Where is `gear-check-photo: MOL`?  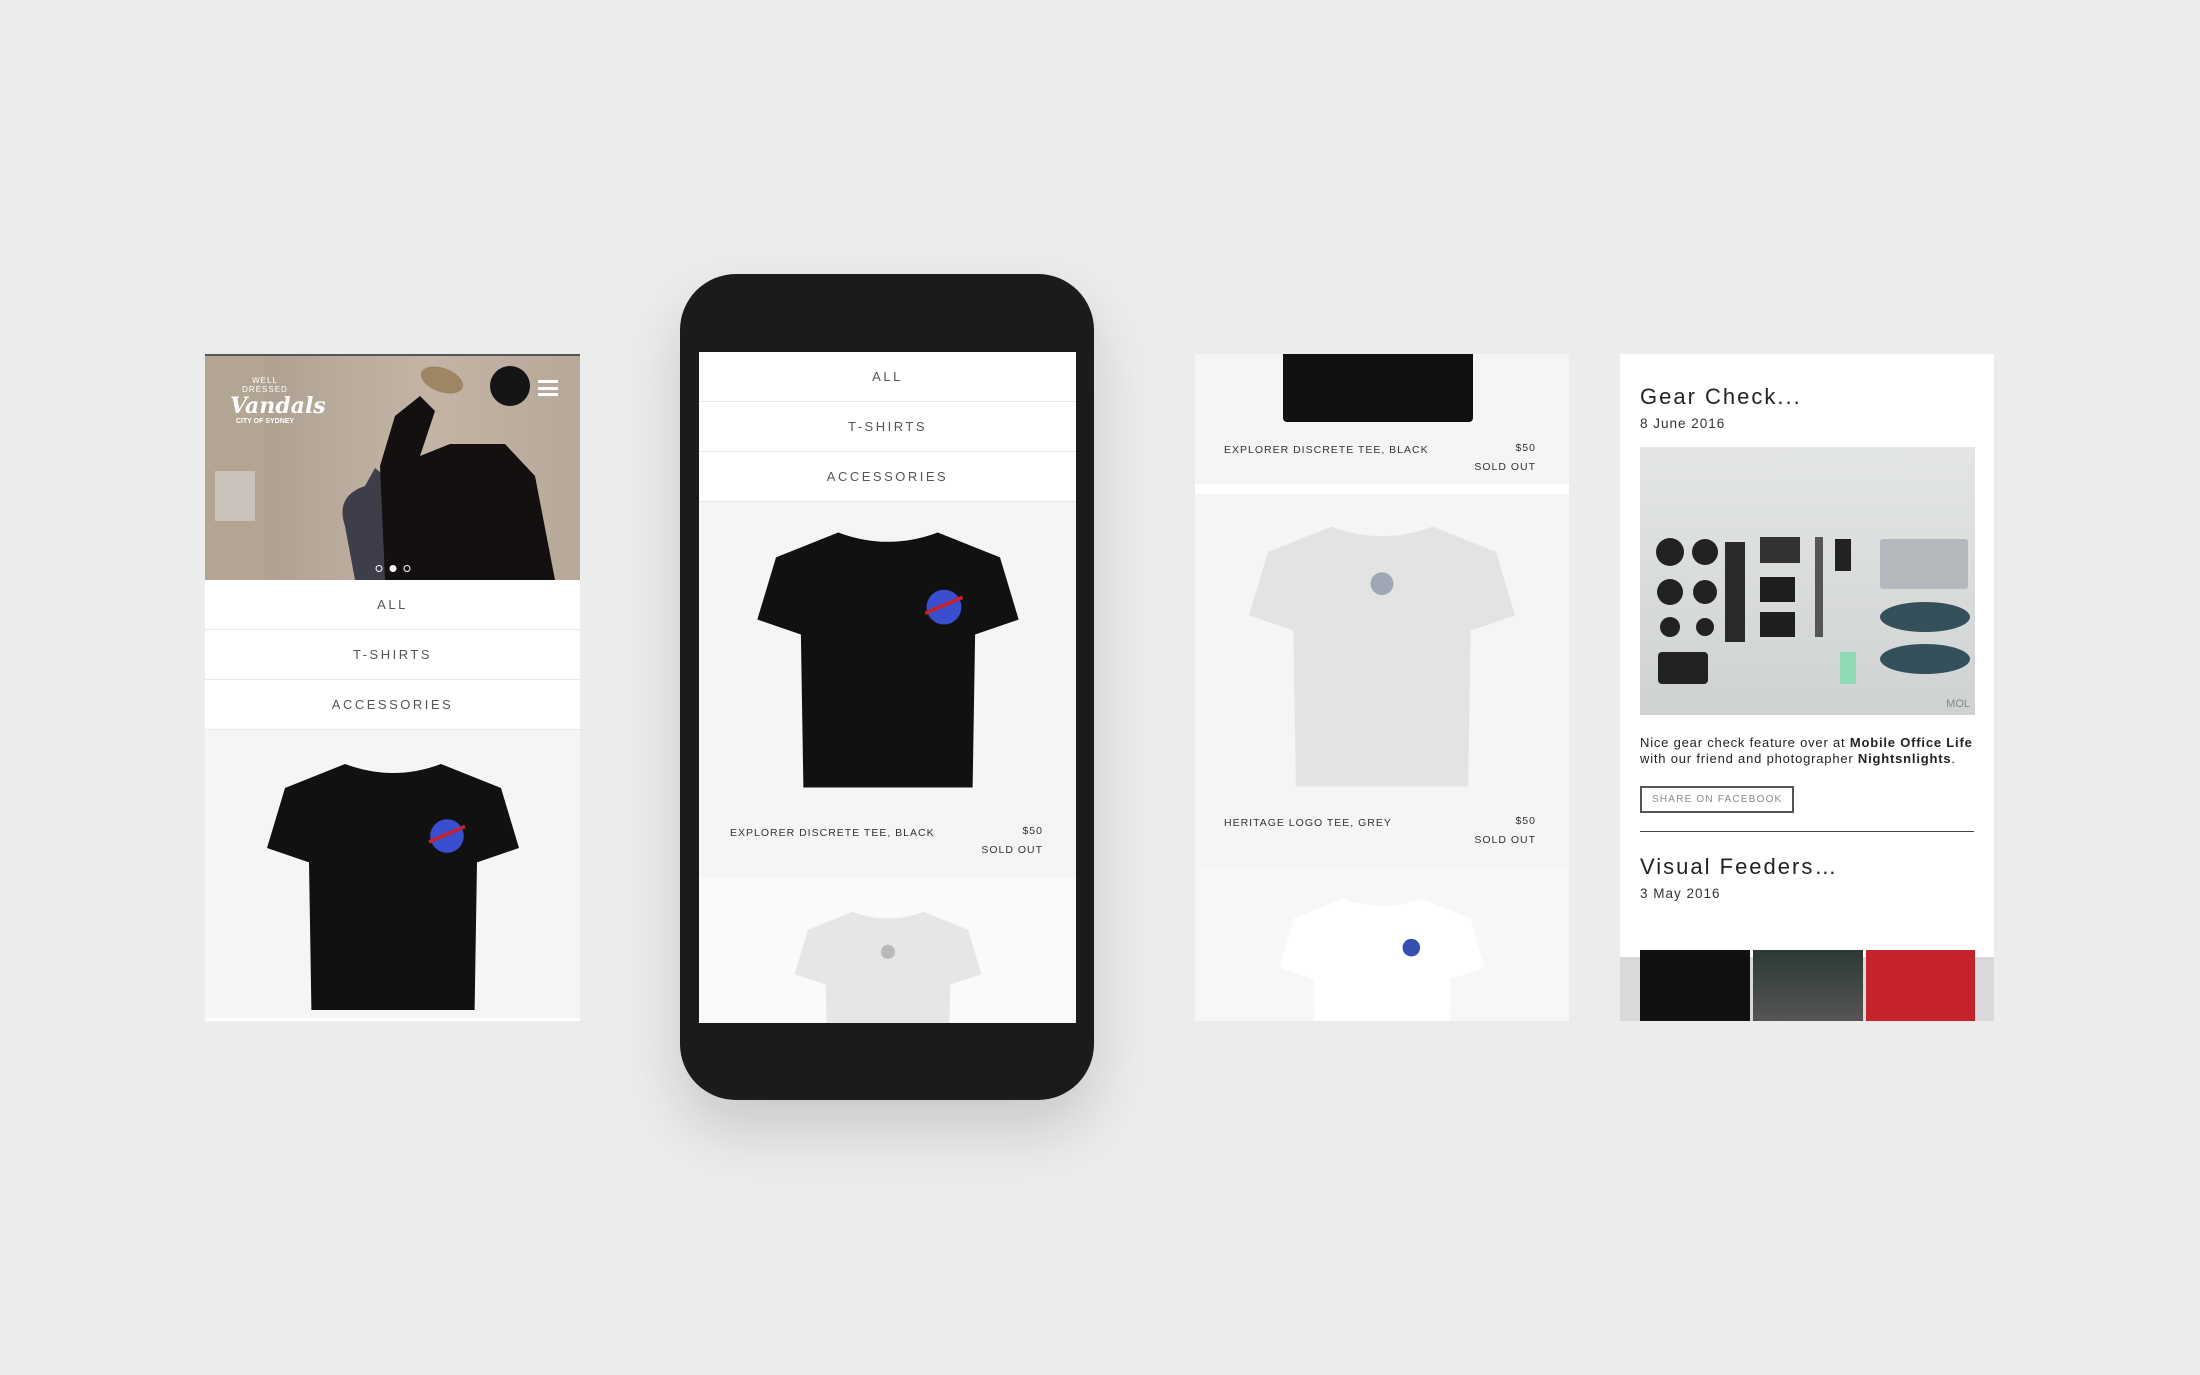
gear-check-photo: MOL is located at coordinates (1807, 581).